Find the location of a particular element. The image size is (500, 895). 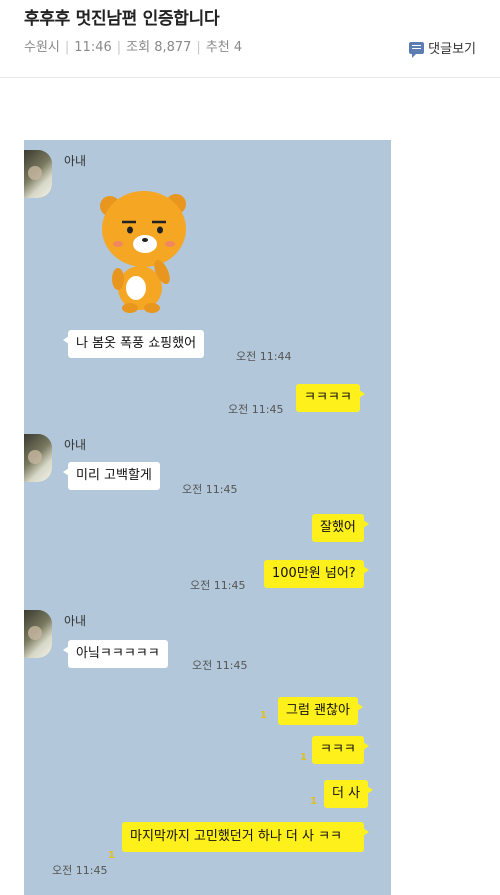

message-time: 오전 11:44 is located at coordinates (264, 356).